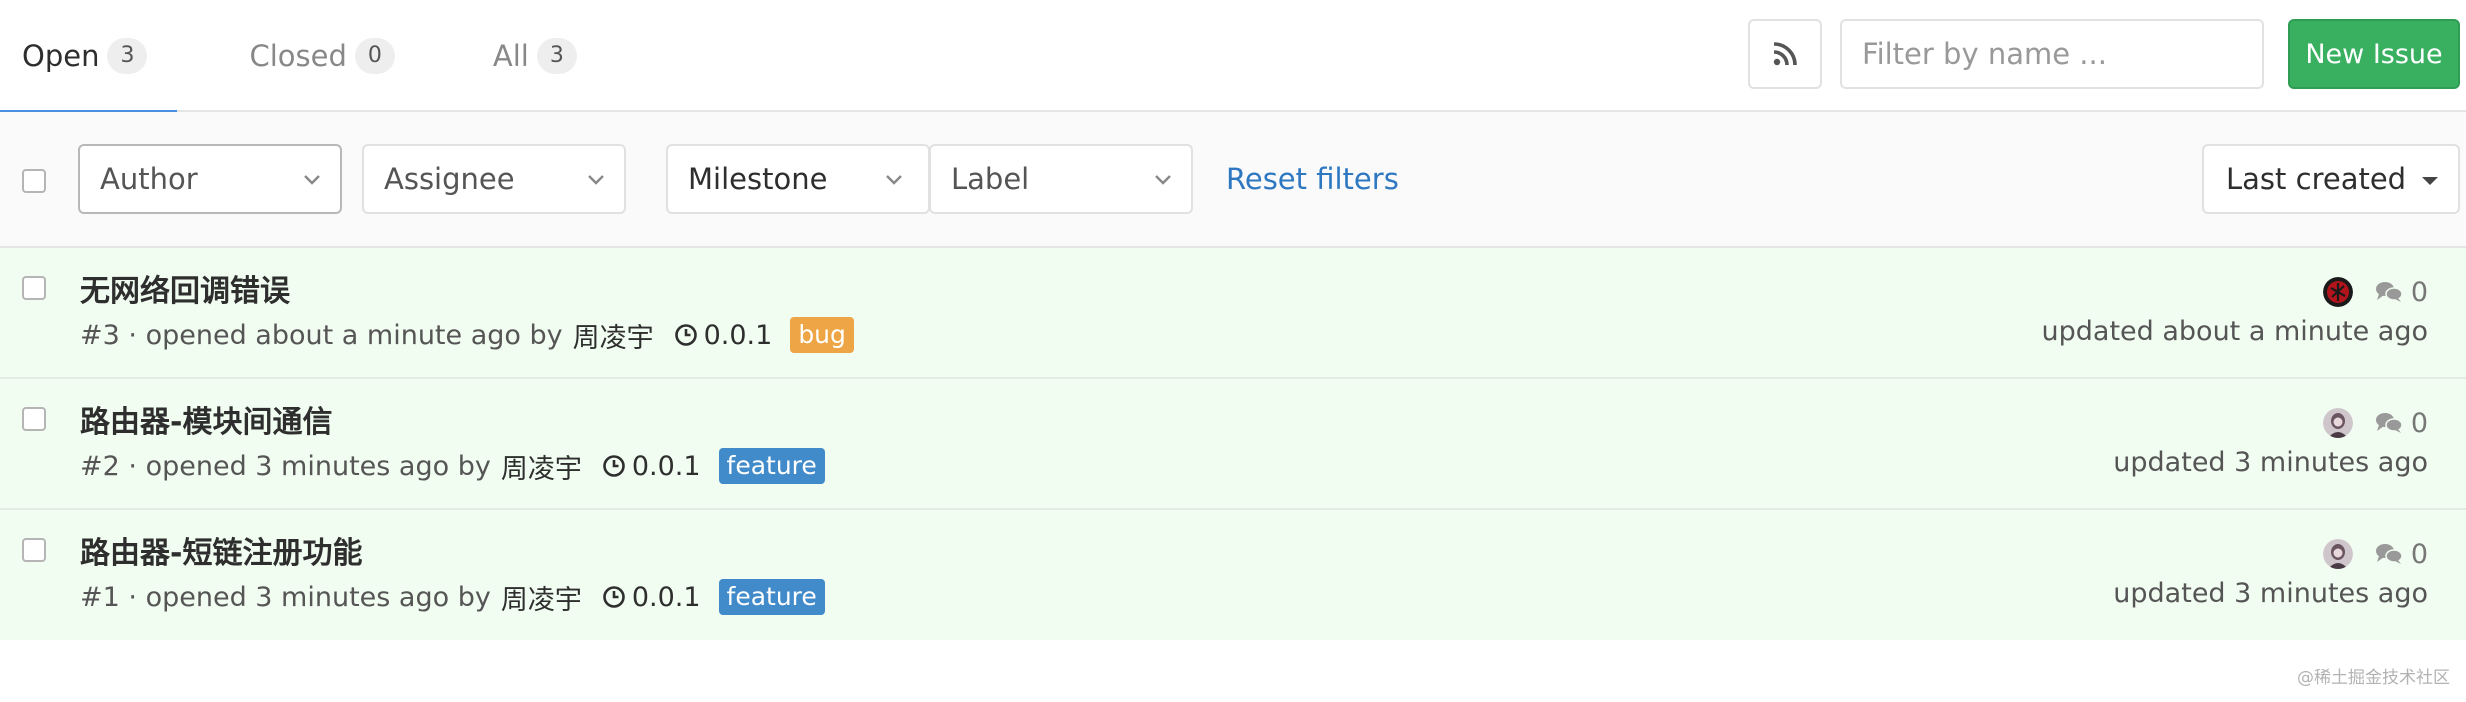 The image size is (2466, 702). Describe the element at coordinates (210, 179) in the screenshot. I see `author-filter-dropdown: Author` at that location.